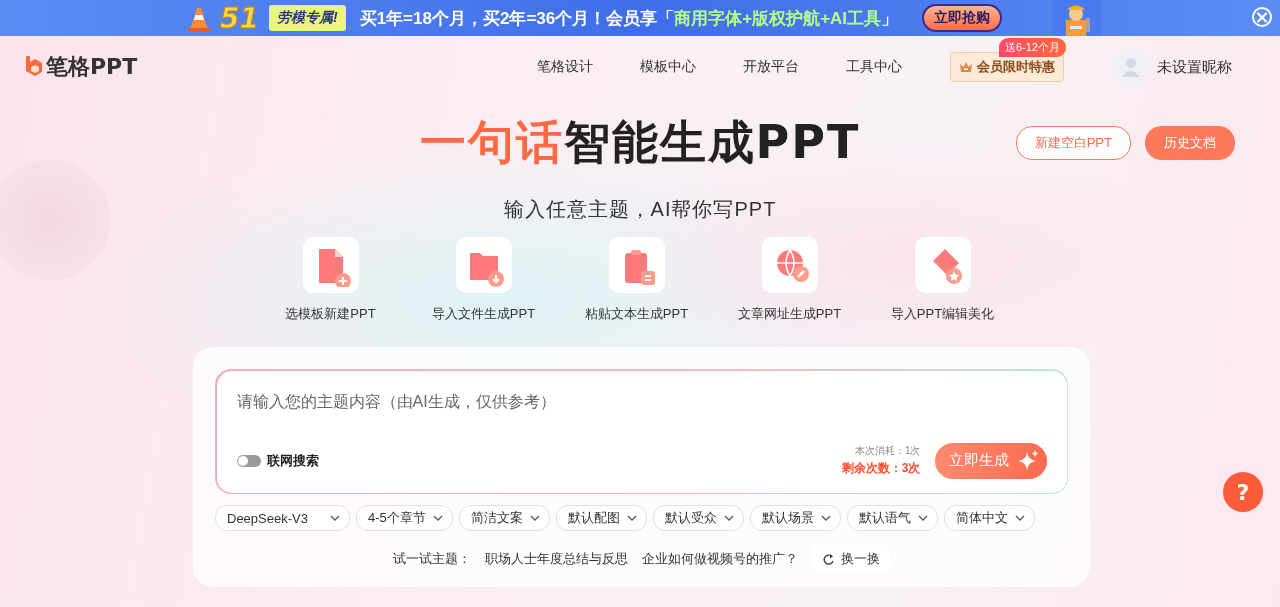 The image size is (1280, 607). What do you see at coordinates (640, 209) in the screenshot?
I see `subtitle: 输入任意主题，AI帮你写PPT` at bounding box center [640, 209].